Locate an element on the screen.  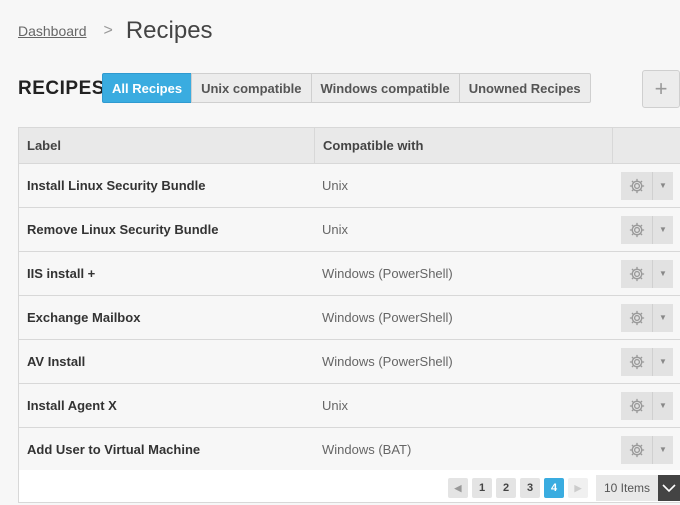
table-header-row: Label Compatible with is located at coordinates (349, 146).